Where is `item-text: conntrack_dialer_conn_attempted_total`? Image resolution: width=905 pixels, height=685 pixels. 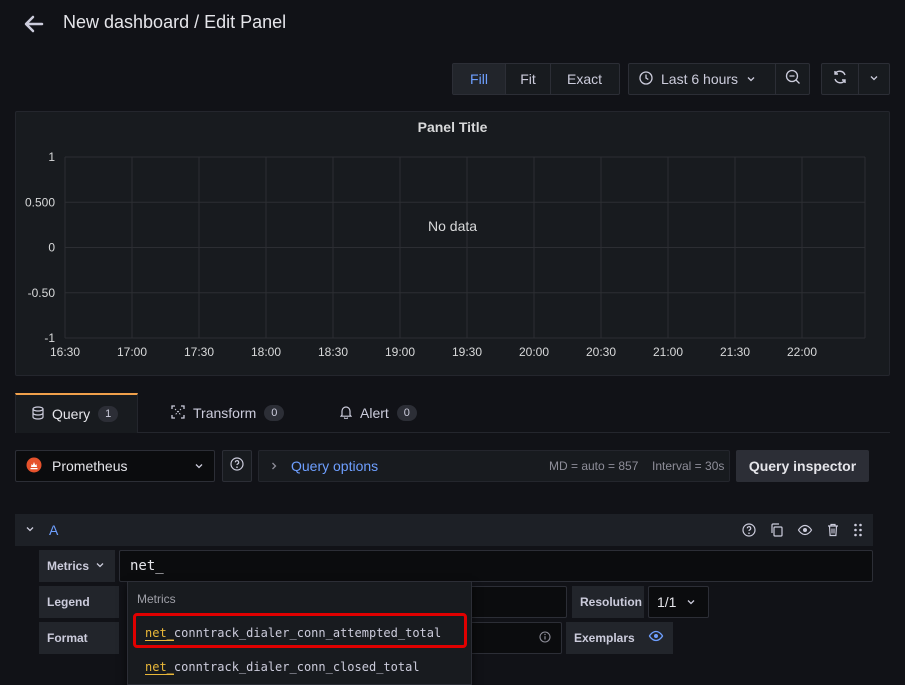 item-text: conntrack_dialer_conn_attempted_total is located at coordinates (307, 633).